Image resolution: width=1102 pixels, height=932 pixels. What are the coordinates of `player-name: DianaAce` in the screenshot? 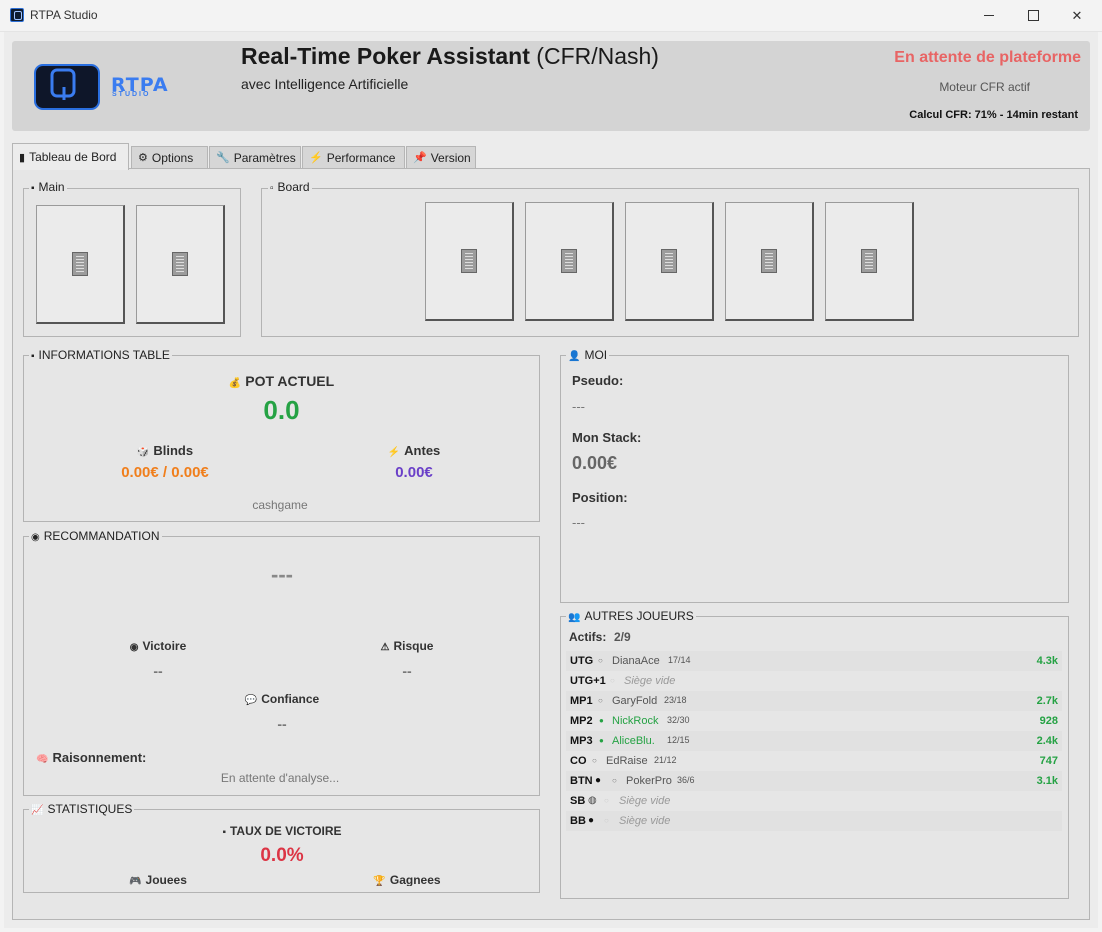 It's located at (636, 661).